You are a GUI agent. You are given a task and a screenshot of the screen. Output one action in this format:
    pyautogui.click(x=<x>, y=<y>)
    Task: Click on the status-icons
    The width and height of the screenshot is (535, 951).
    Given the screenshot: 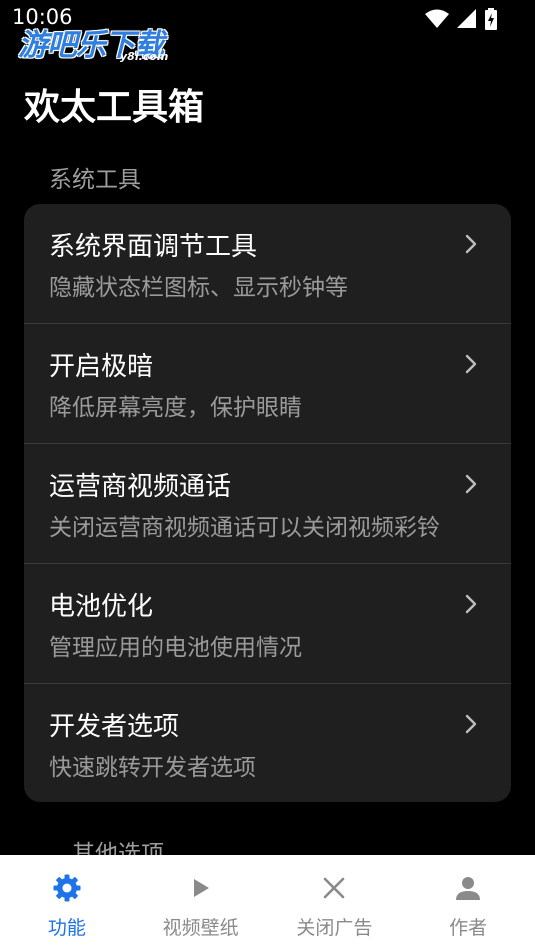 What is the action you would take?
    pyautogui.click(x=461, y=19)
    